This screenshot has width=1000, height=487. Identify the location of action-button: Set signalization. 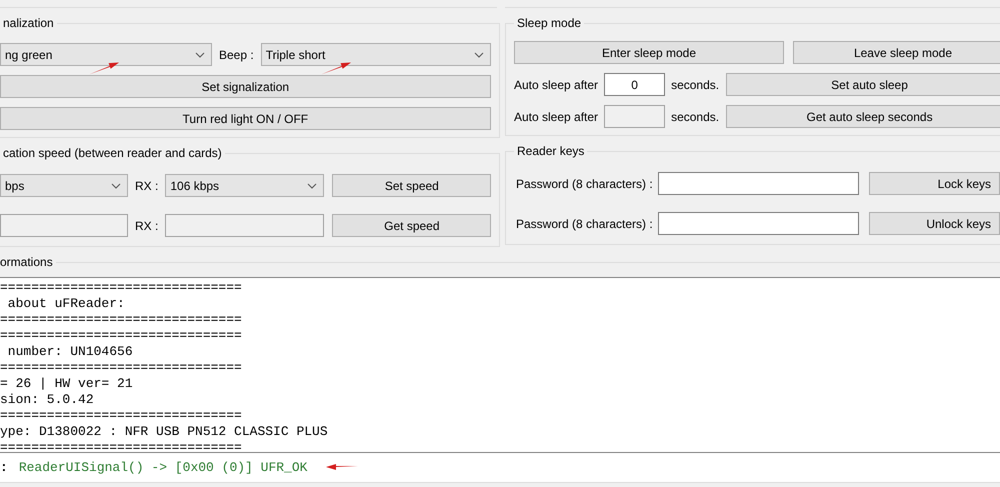
(245, 86).